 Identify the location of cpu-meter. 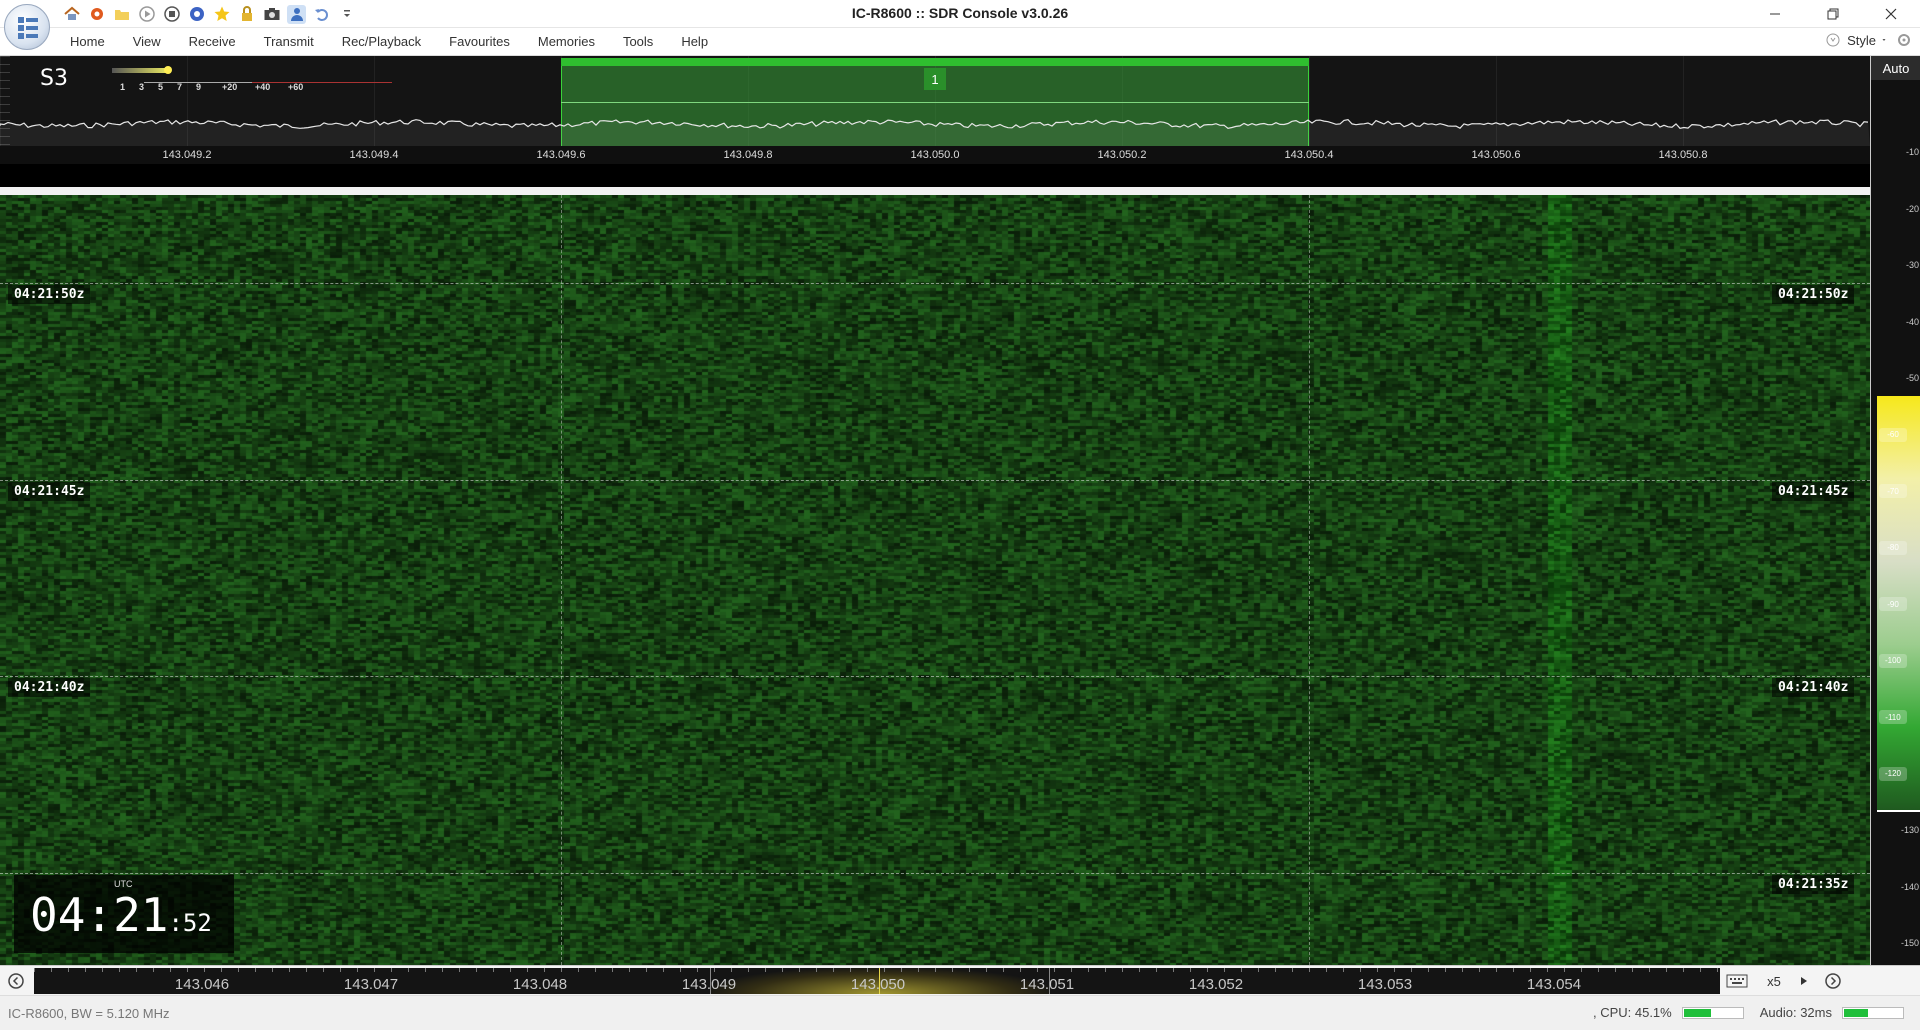
(1712, 1012).